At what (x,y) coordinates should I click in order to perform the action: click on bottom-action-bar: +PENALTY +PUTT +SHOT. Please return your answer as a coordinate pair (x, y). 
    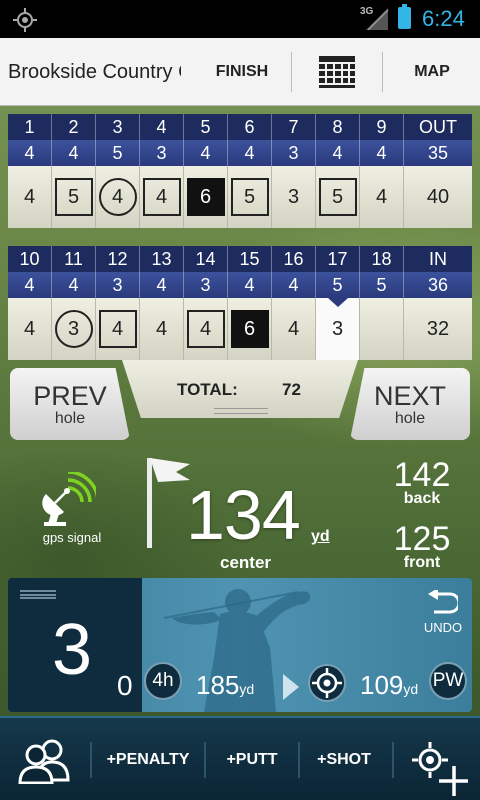
    Looking at the image, I should click on (240, 758).